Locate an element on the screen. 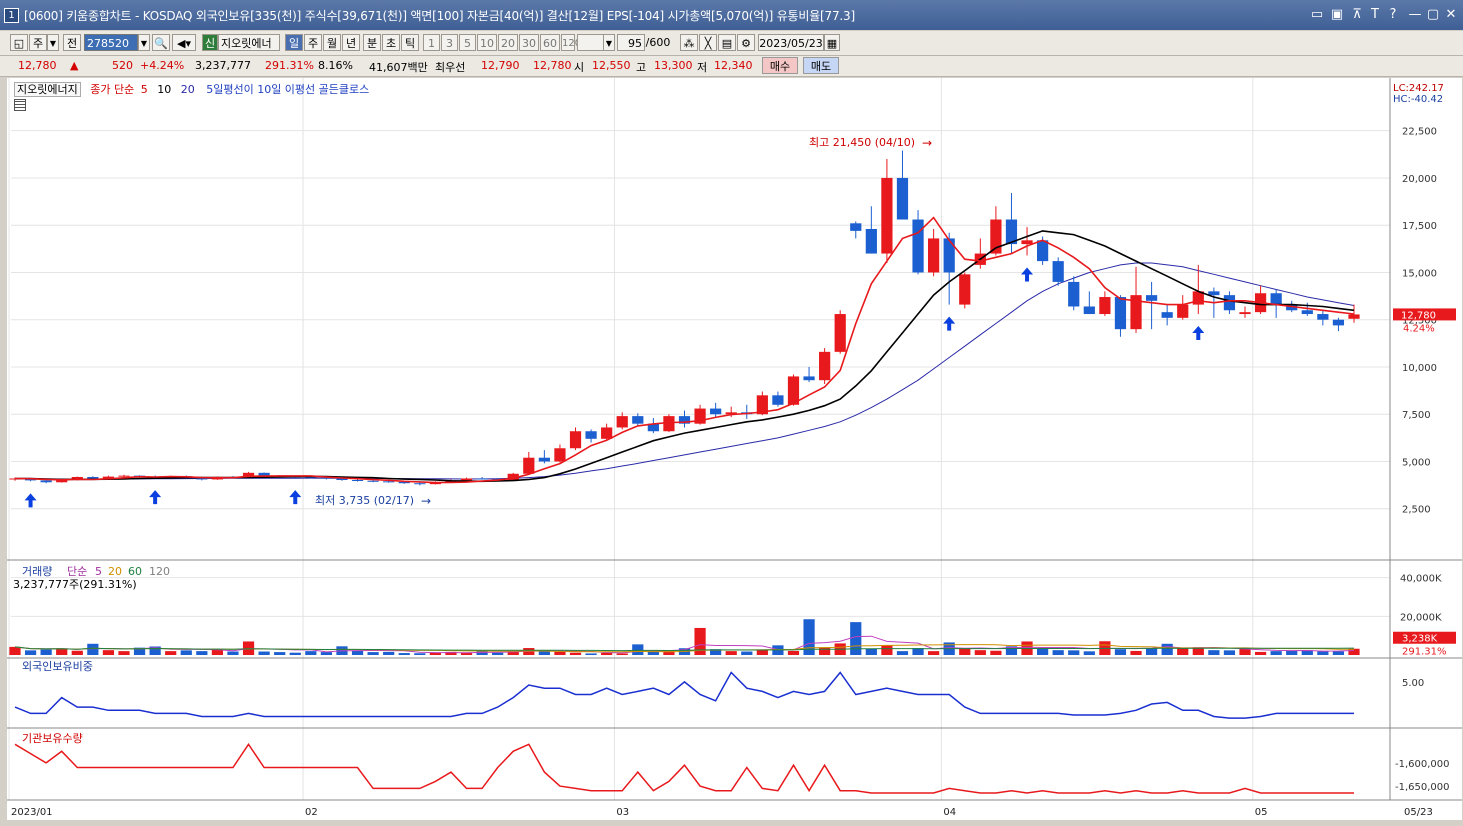 The width and height of the screenshot is (1463, 826). high-price: 13,300 is located at coordinates (673, 65).